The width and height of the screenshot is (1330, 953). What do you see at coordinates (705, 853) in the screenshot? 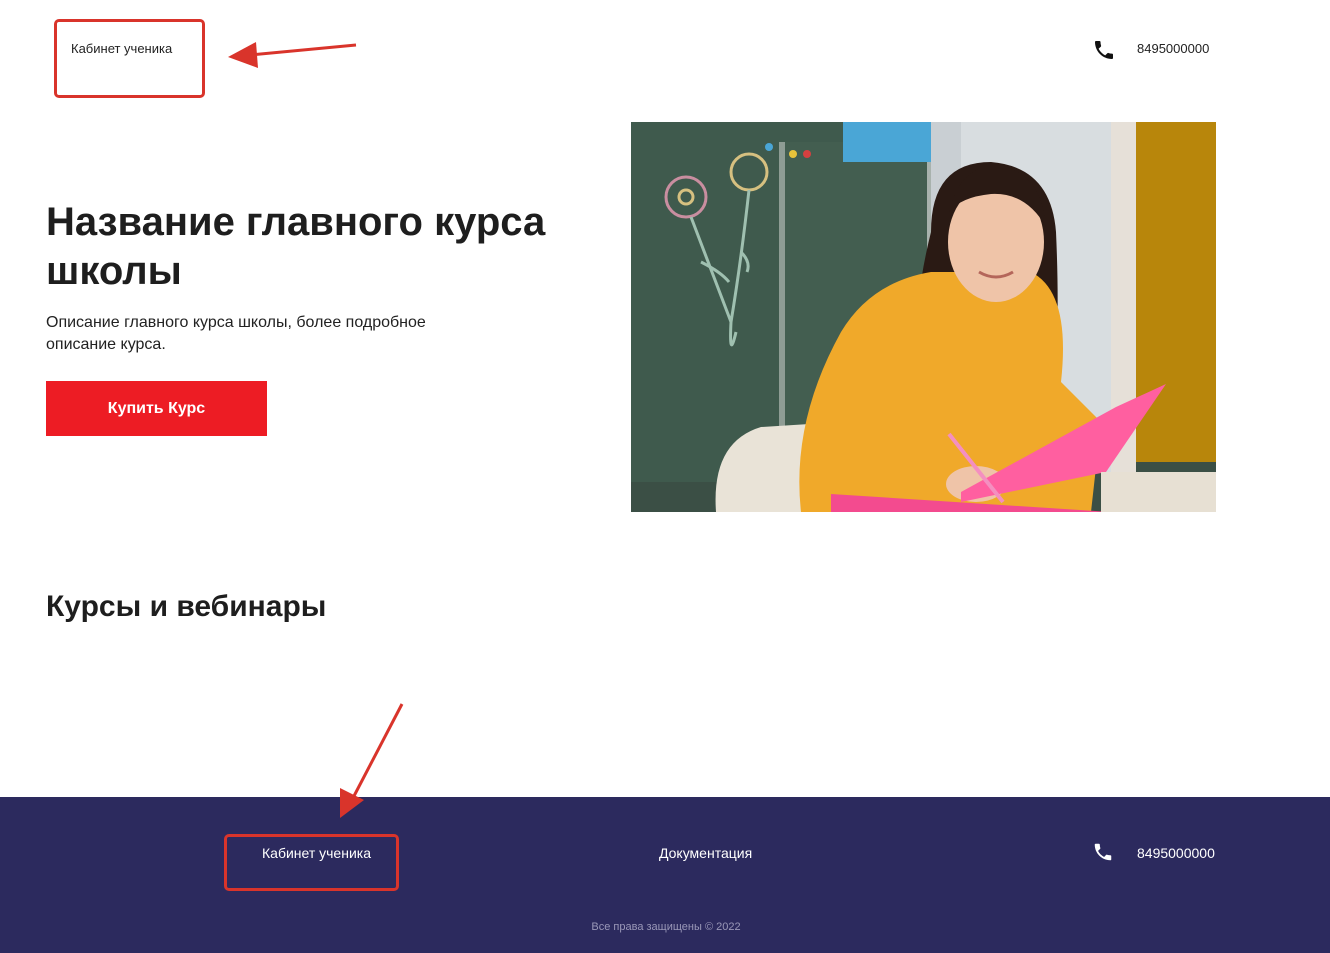
I see `footer-docs-link: Документация` at bounding box center [705, 853].